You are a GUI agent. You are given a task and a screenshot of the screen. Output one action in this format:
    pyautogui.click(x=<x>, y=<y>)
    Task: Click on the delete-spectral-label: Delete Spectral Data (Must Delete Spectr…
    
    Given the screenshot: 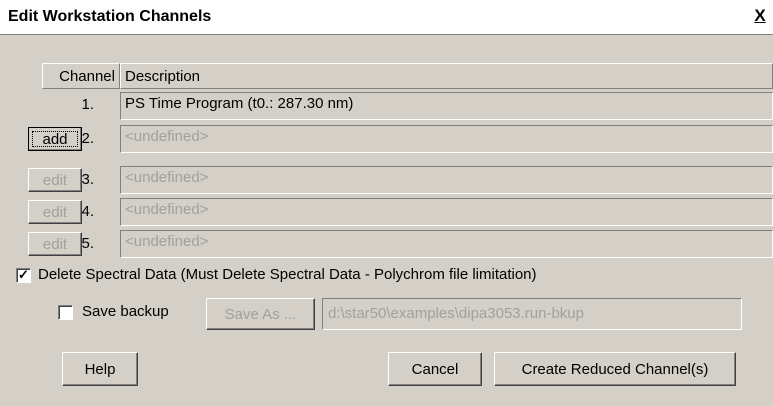 What is the action you would take?
    pyautogui.click(x=287, y=274)
    